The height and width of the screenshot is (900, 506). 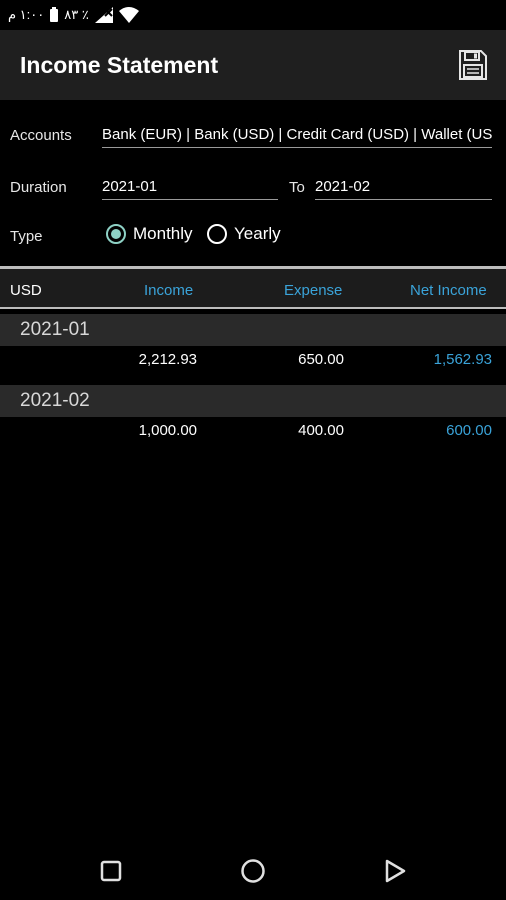 I want to click on recents-square-icon, so click(x=111, y=871).